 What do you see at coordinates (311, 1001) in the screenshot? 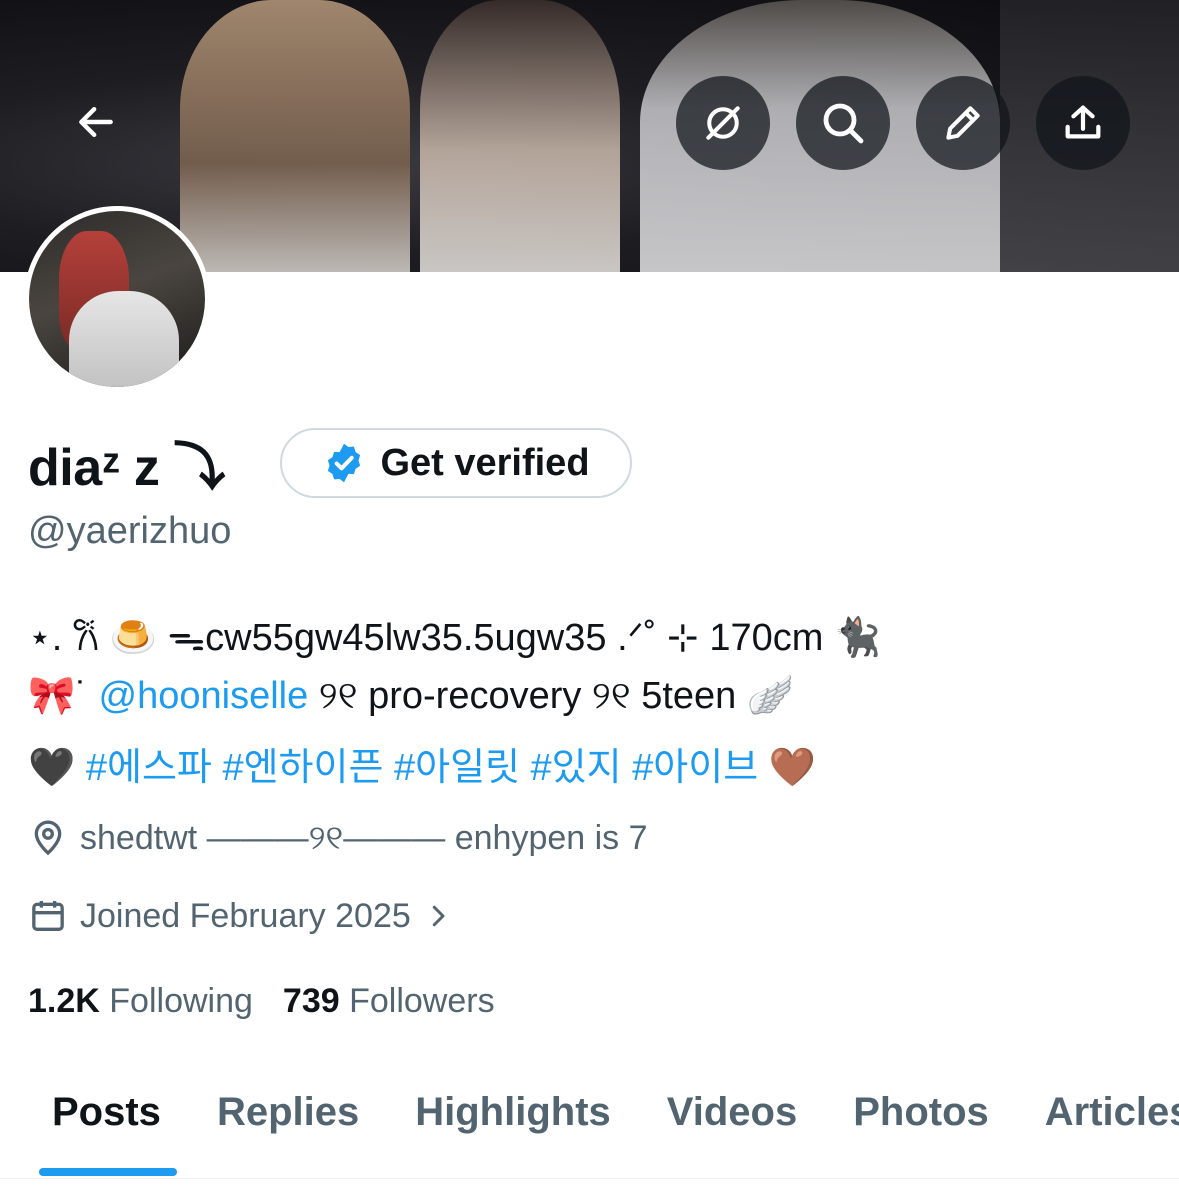
I see `followers-count: 739` at bounding box center [311, 1001].